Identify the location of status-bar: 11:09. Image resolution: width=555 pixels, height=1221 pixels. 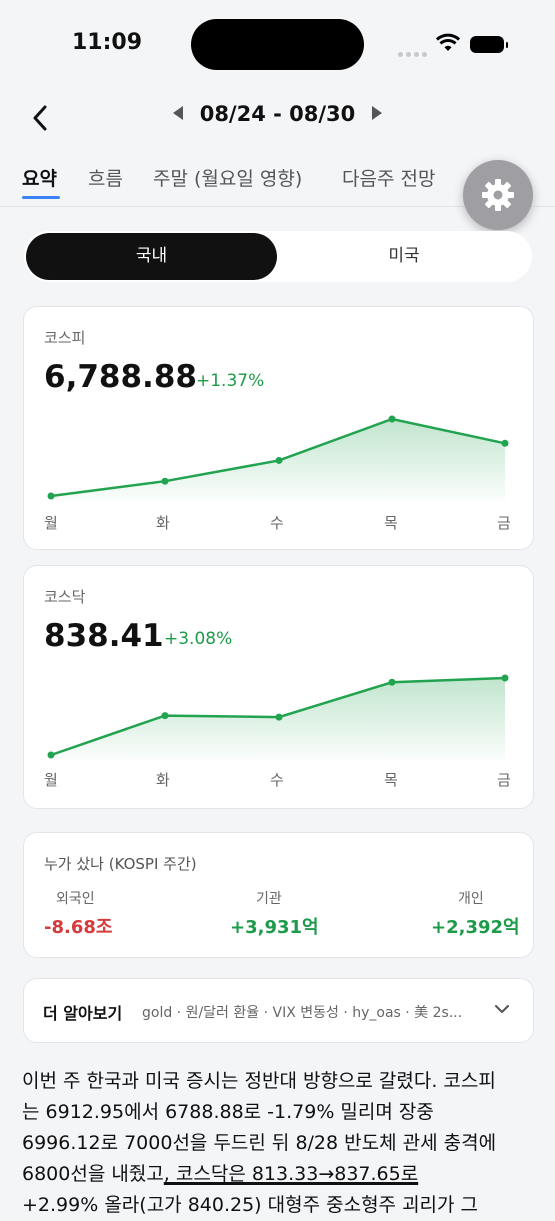
(277, 45).